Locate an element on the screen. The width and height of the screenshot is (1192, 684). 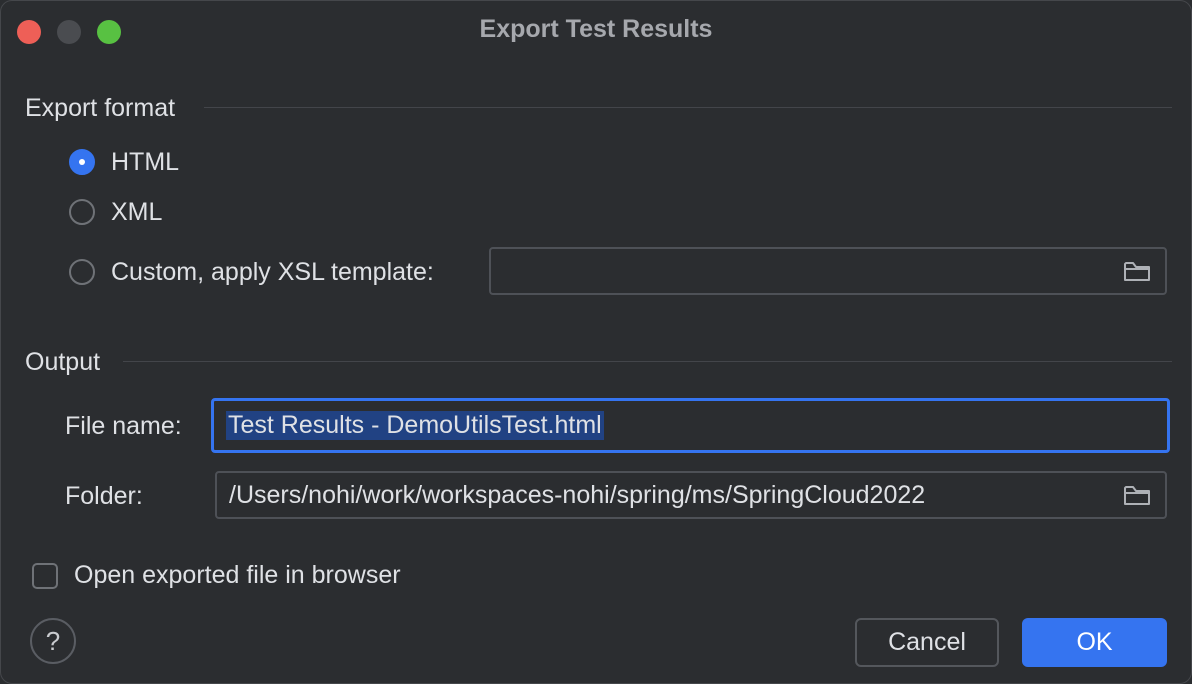
radio-custom-xsl: Custom, apply XSL template: is located at coordinates (251, 272).